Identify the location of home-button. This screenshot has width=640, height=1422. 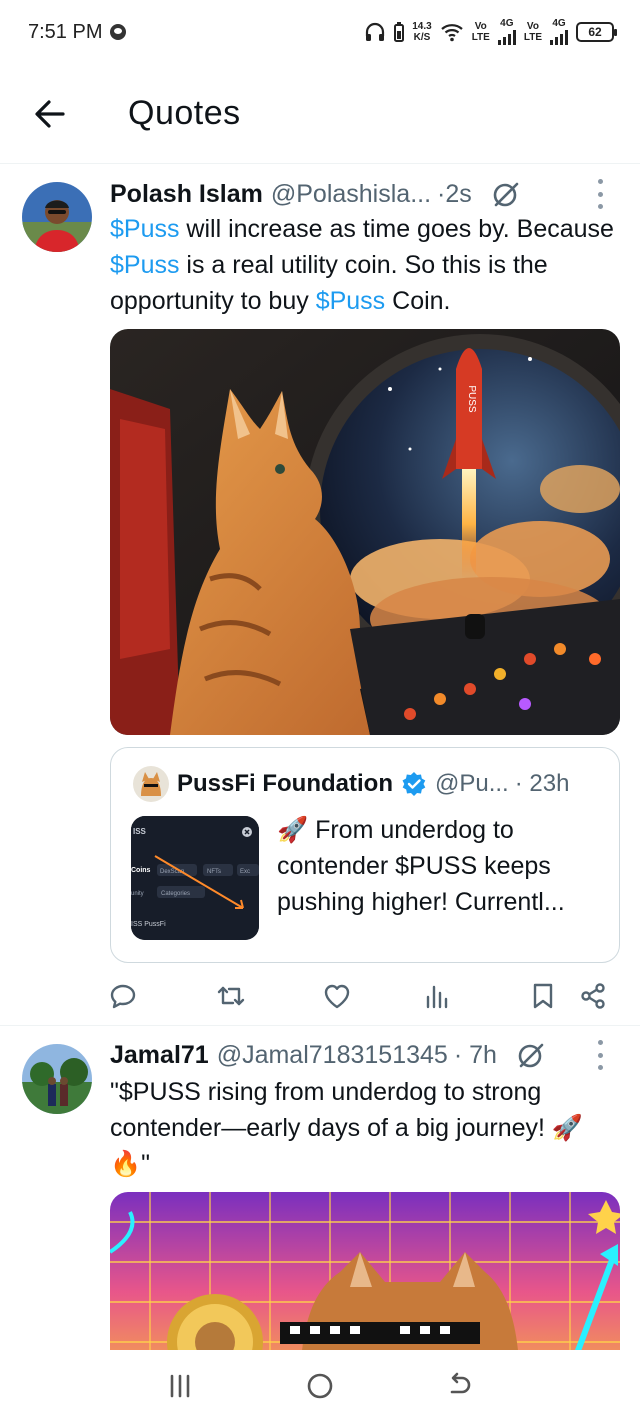
(320, 1386).